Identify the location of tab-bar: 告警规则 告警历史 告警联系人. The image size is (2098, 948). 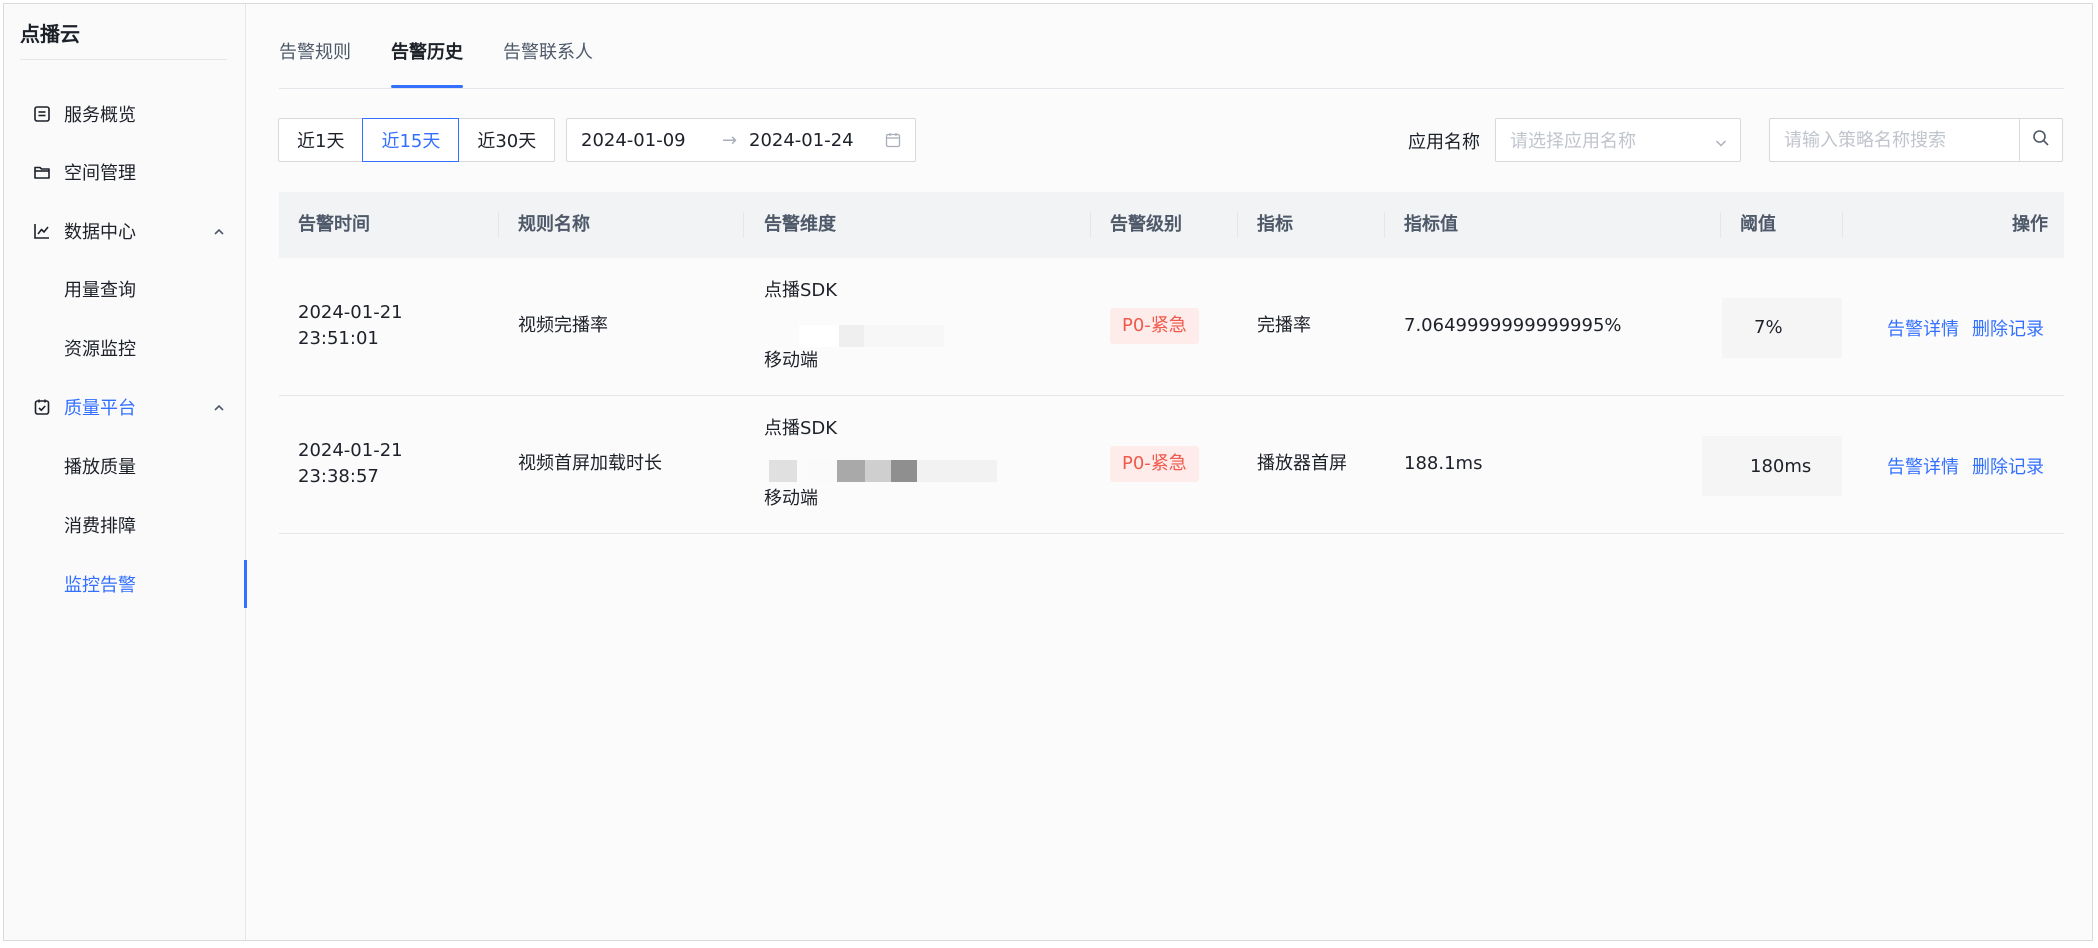
(456, 65).